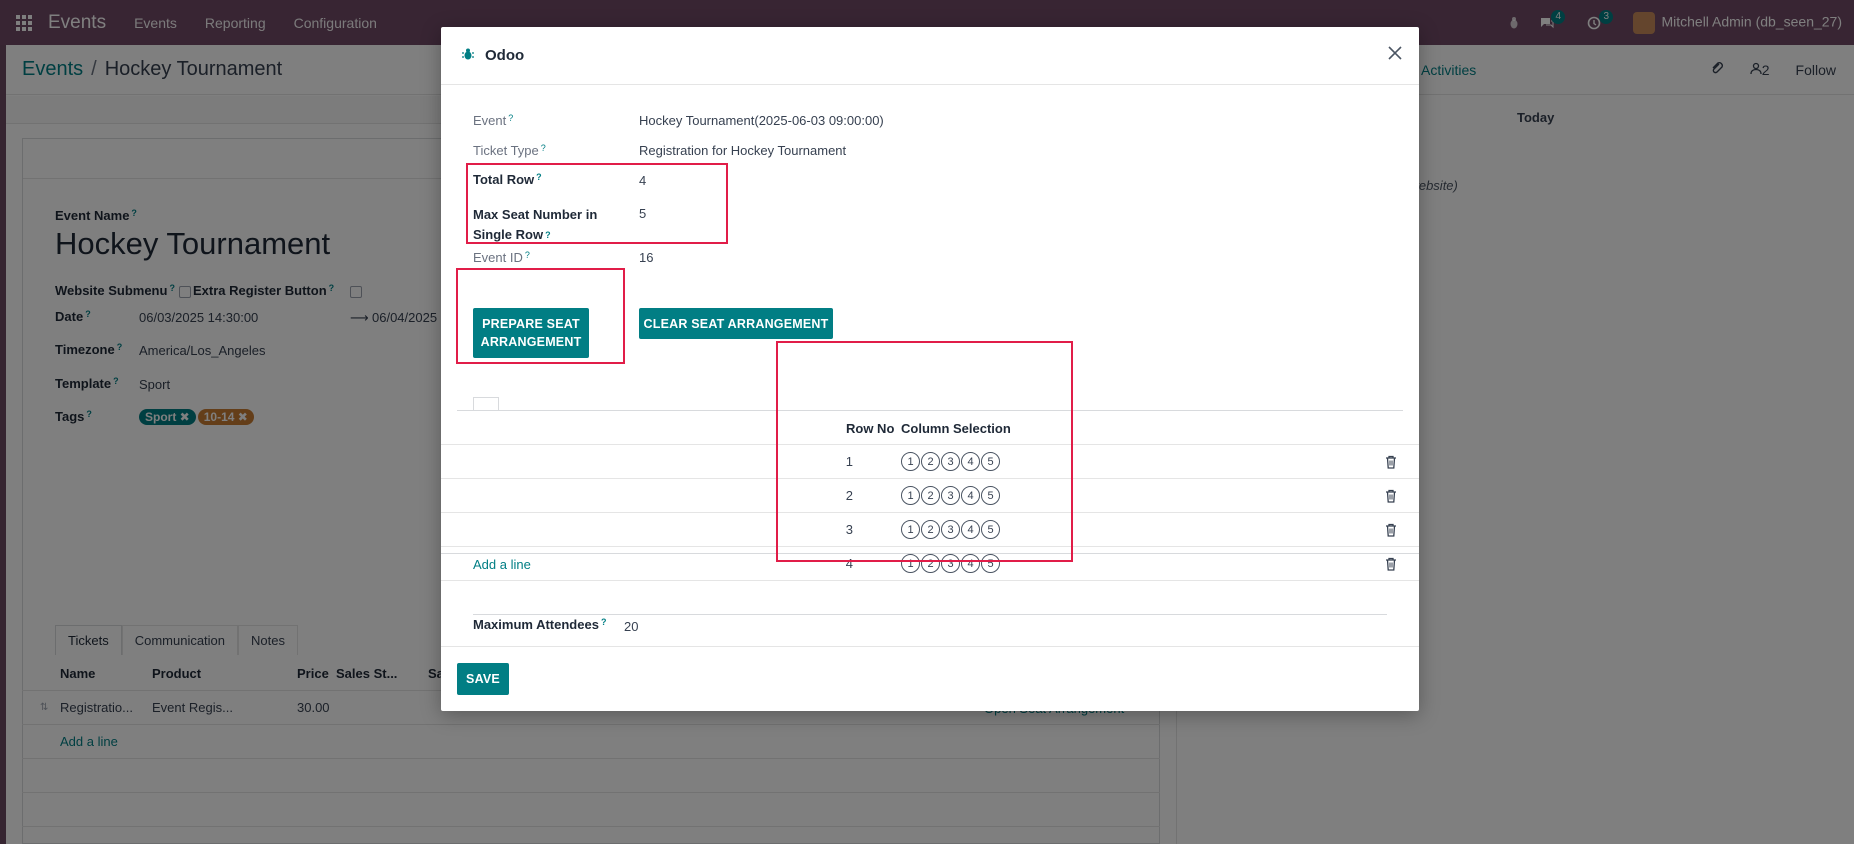 The image size is (1854, 844). What do you see at coordinates (502, 564) in the screenshot?
I see `add-seat-line: Add a line` at bounding box center [502, 564].